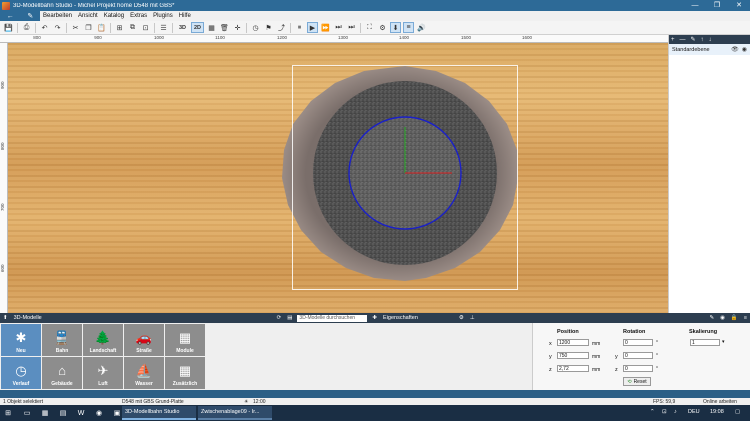 Image resolution: width=750 pixels, height=421 pixels. Describe the element at coordinates (88, 16) in the screenshot. I see `menu-ansicht: Ansicht` at that location.